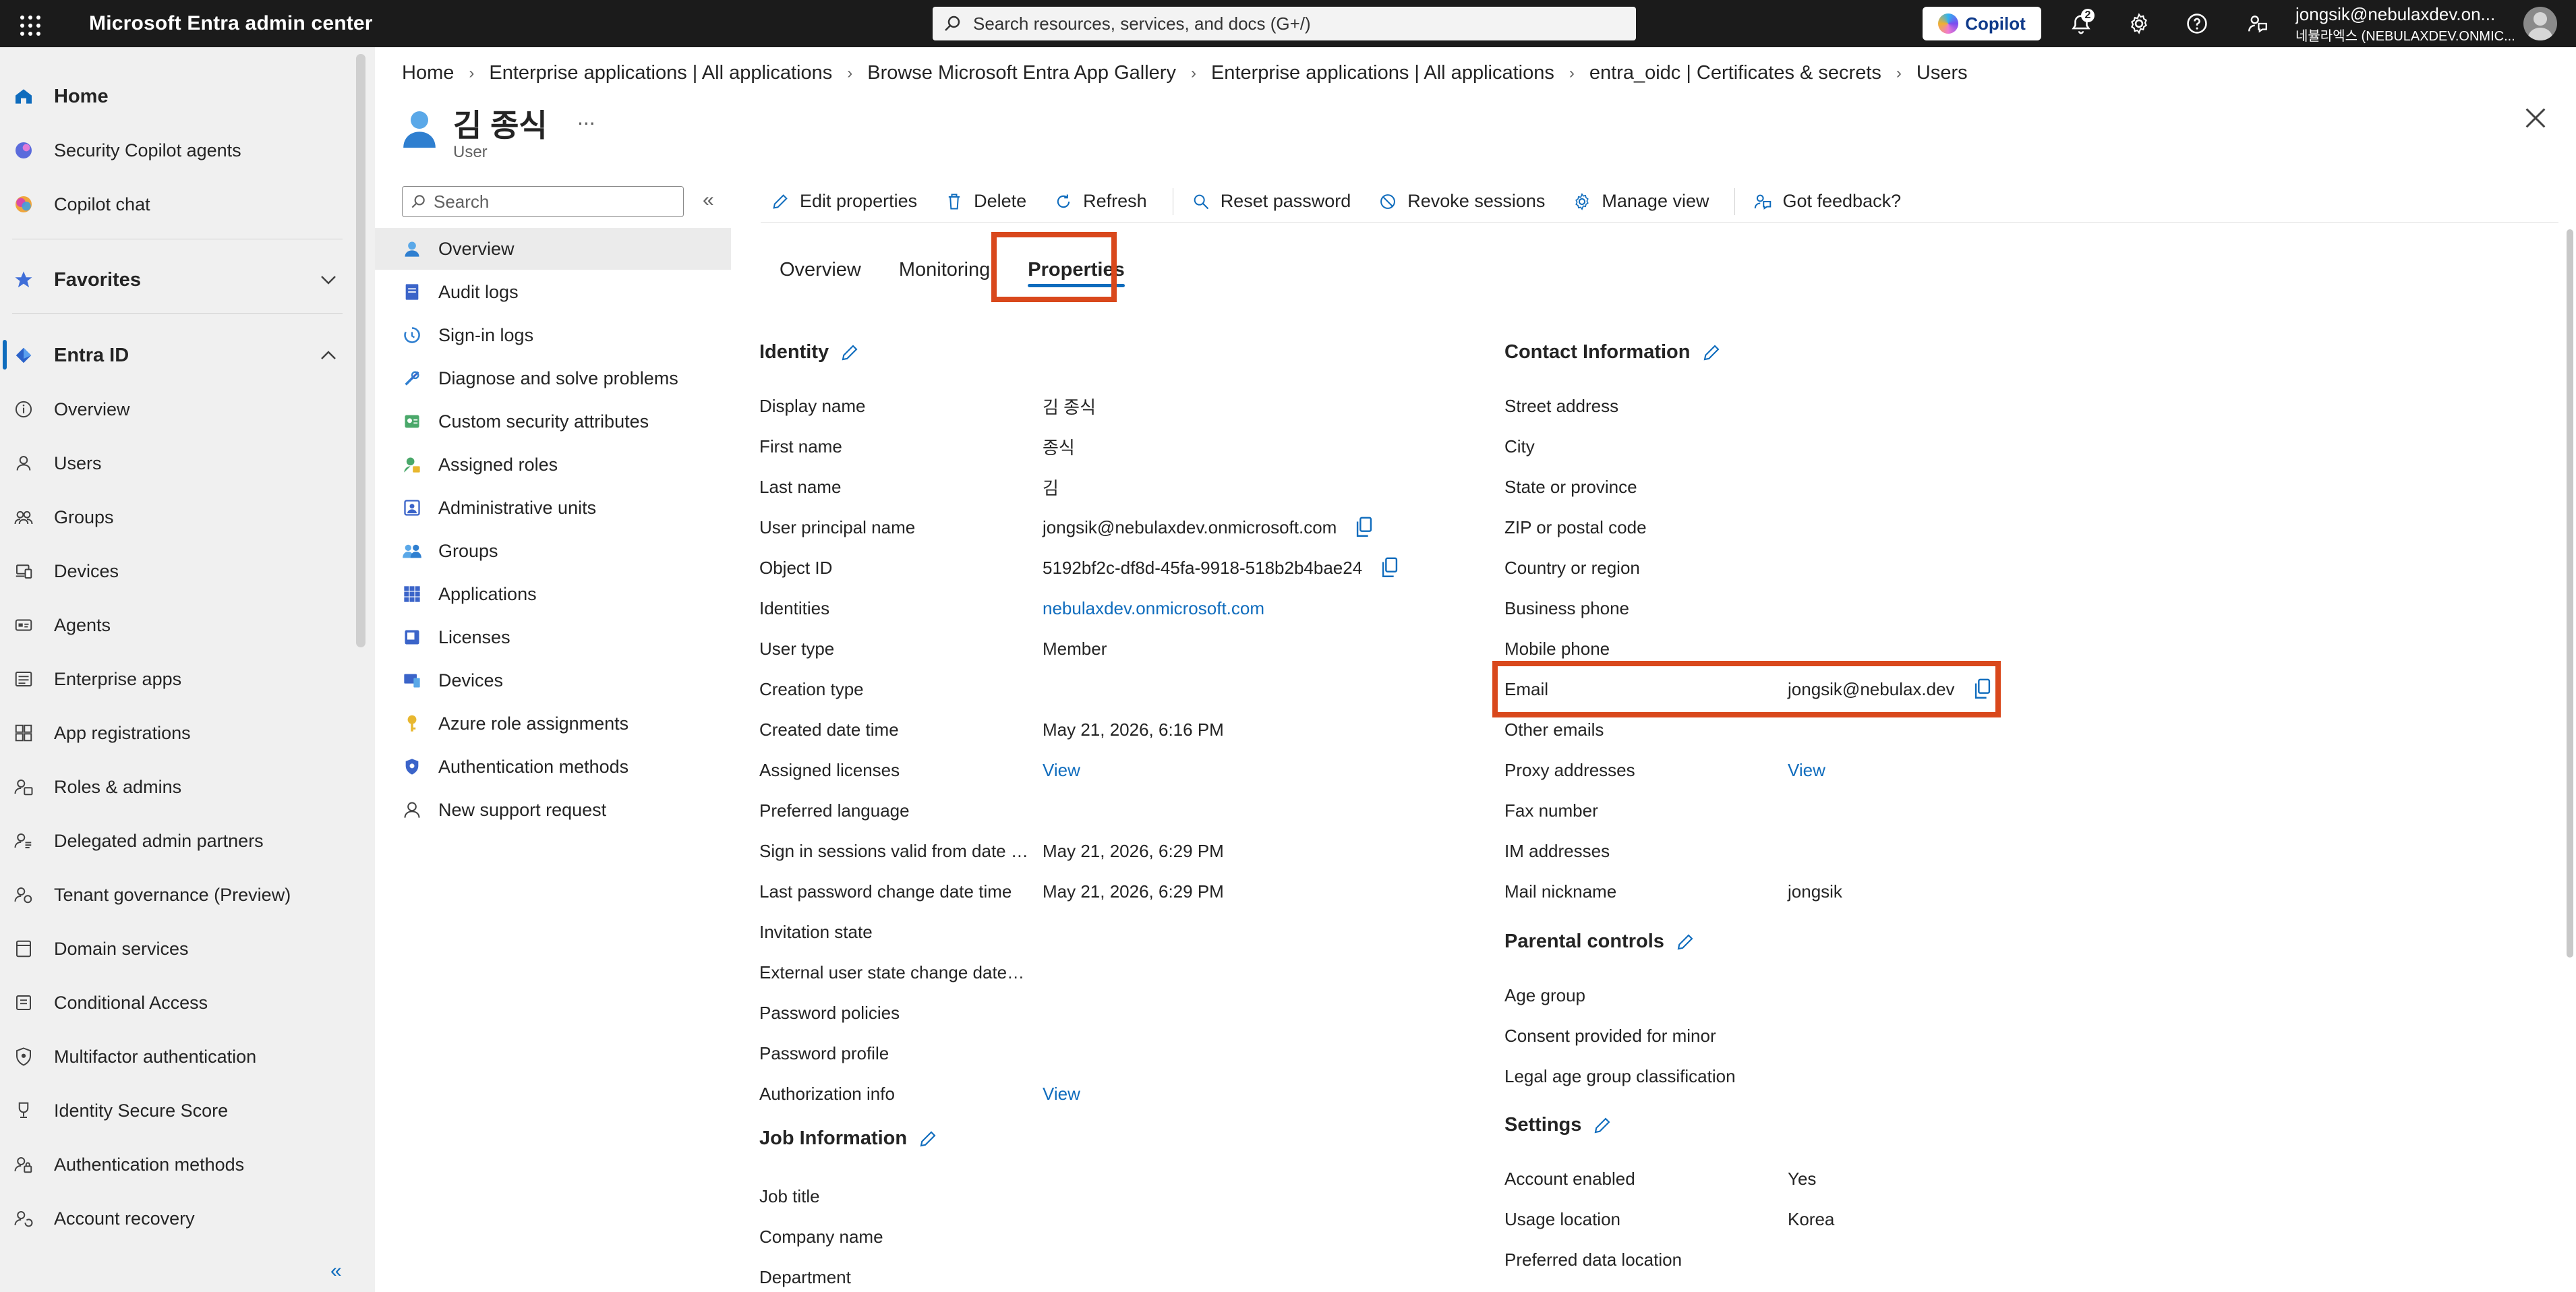 The height and width of the screenshot is (1292, 2576). Describe the element at coordinates (176, 1111) in the screenshot. I see `nav-item-identity-secure-score: Identity Secure Score` at that location.